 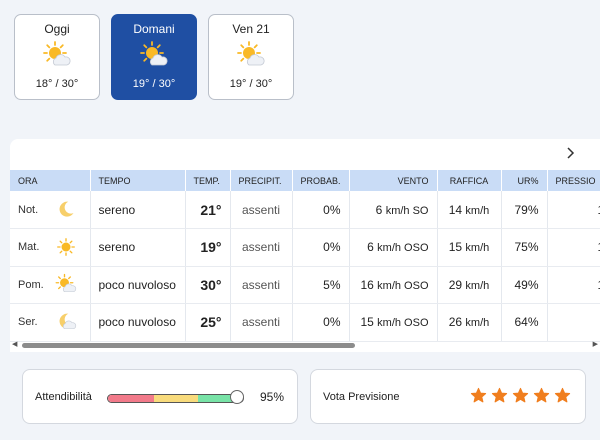 I want to click on row-pressure: 1014 r, so click(x=573, y=322).